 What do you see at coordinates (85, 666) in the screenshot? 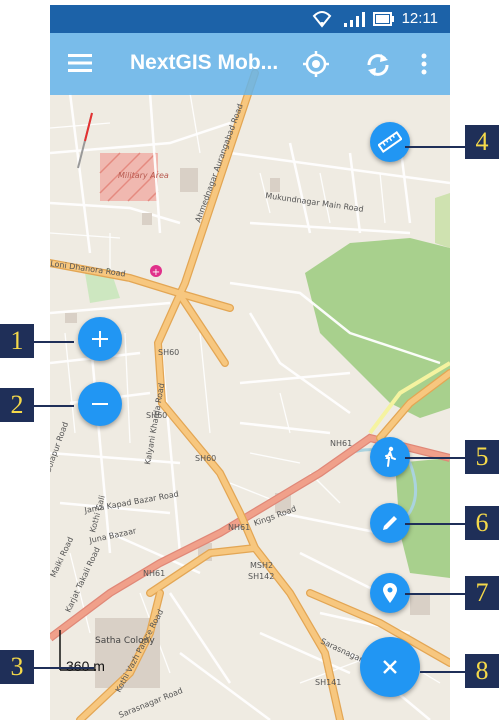
I see `scale-label: 360 m` at bounding box center [85, 666].